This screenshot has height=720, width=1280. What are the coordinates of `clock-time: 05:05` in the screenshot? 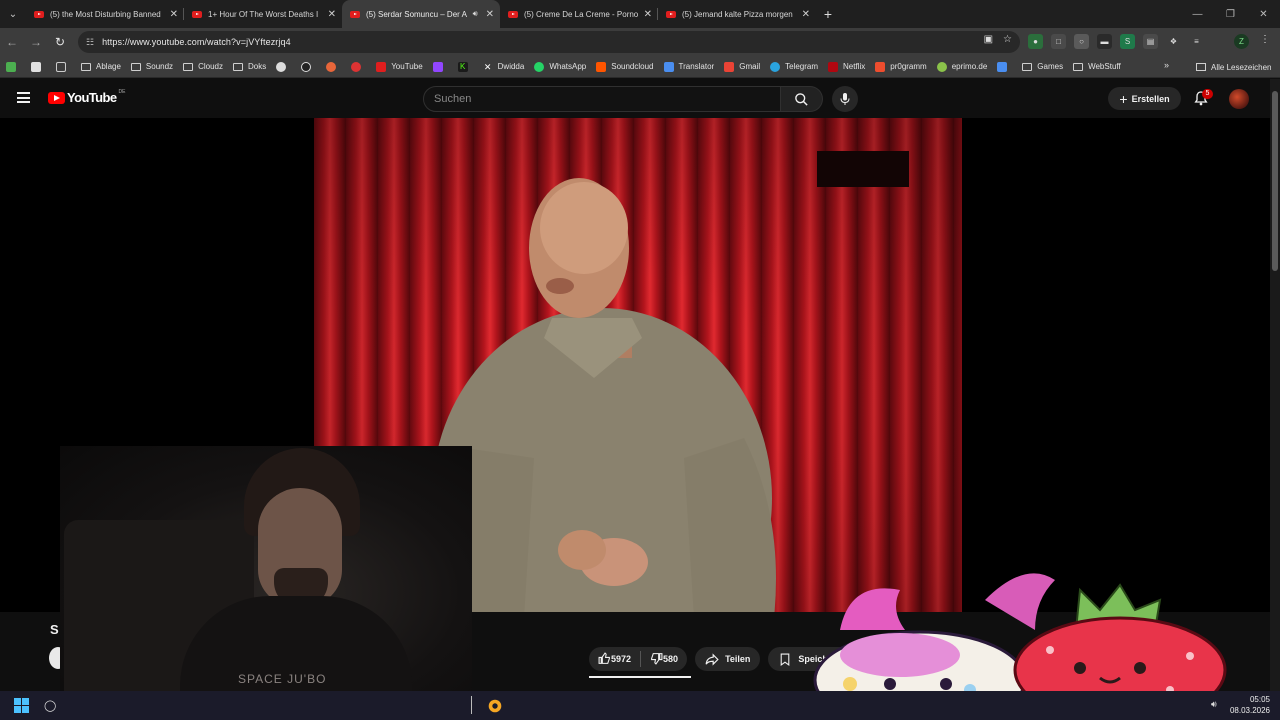 It's located at (1259, 699).